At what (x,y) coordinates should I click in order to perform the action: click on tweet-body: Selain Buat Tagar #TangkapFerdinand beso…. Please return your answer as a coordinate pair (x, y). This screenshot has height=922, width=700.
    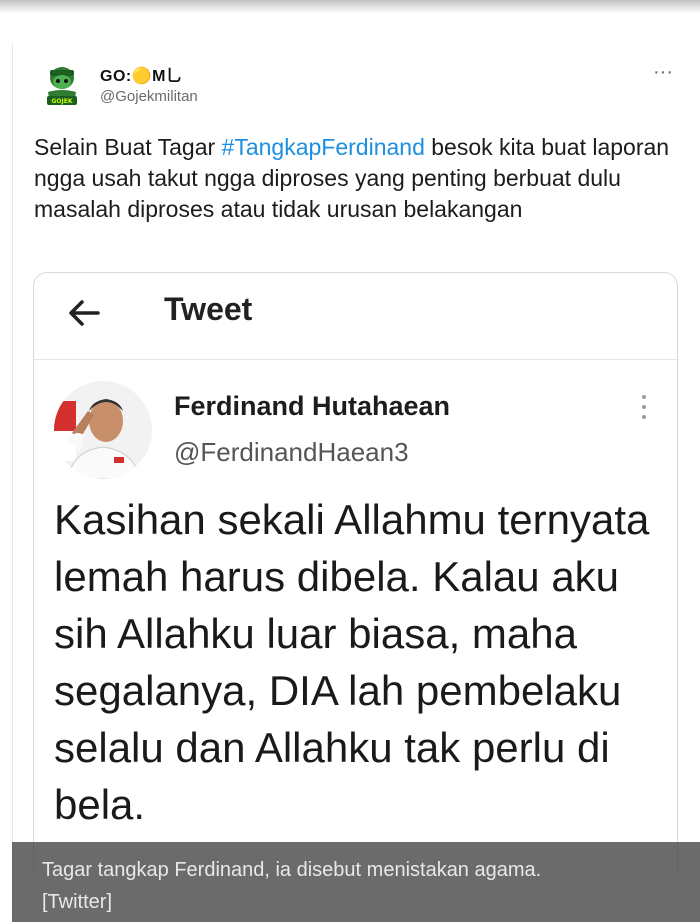
    Looking at the image, I should click on (354, 178).